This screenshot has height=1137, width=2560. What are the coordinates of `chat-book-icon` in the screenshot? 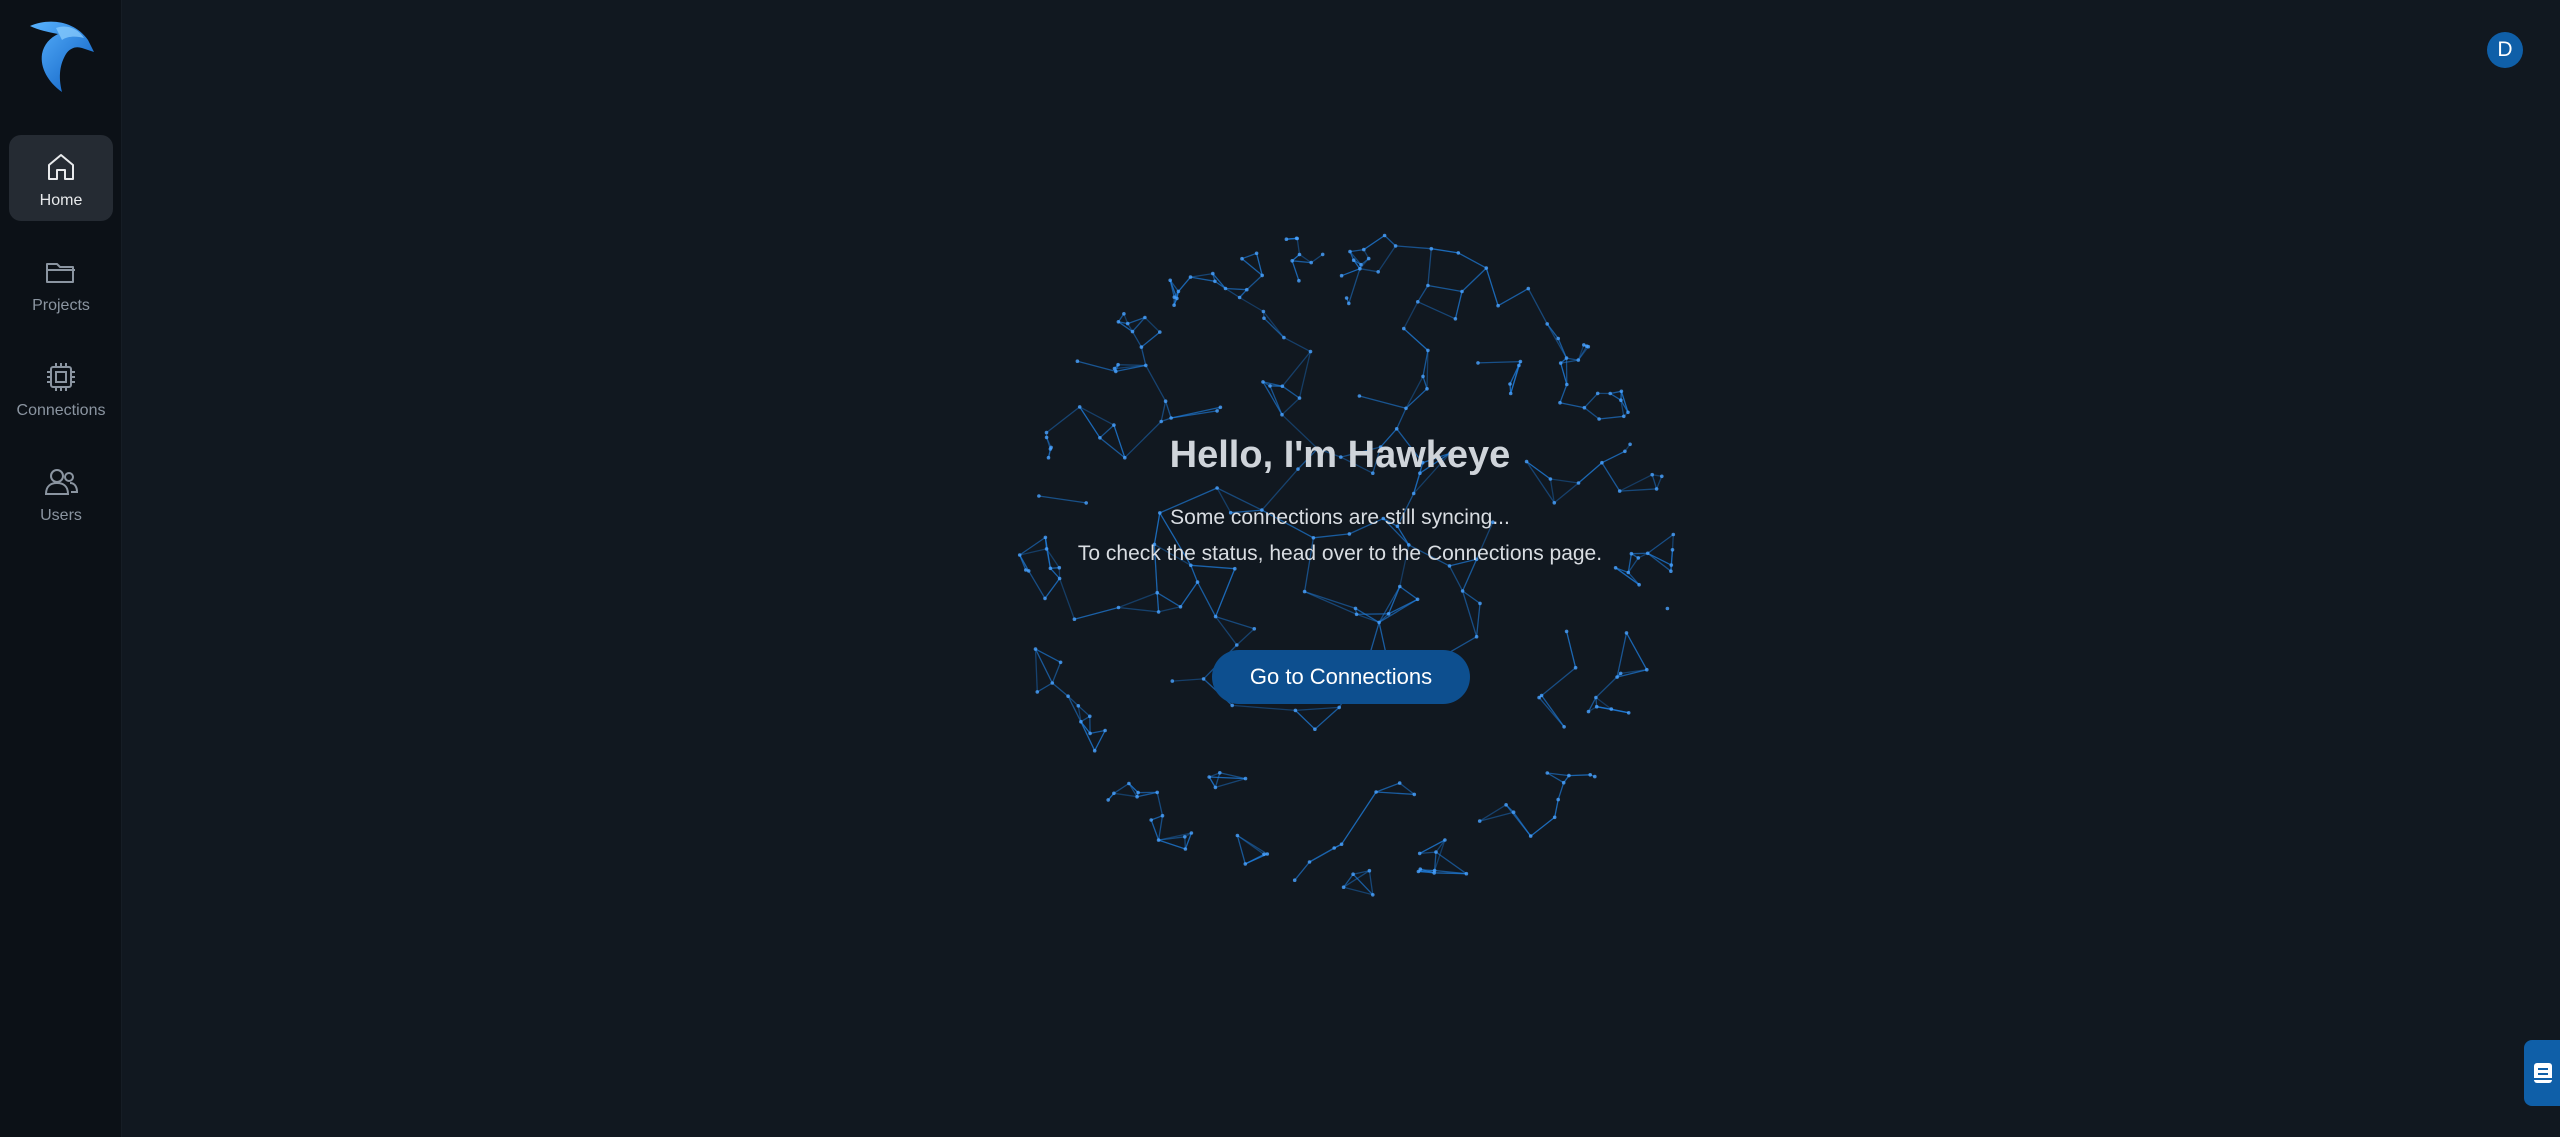 It's located at (2543, 1073).